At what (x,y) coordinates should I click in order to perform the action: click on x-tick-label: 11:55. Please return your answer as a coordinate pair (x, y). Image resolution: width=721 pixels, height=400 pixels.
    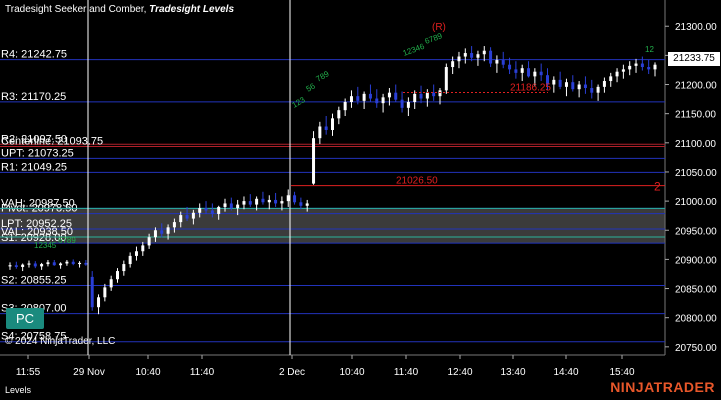
    Looking at the image, I should click on (28, 372).